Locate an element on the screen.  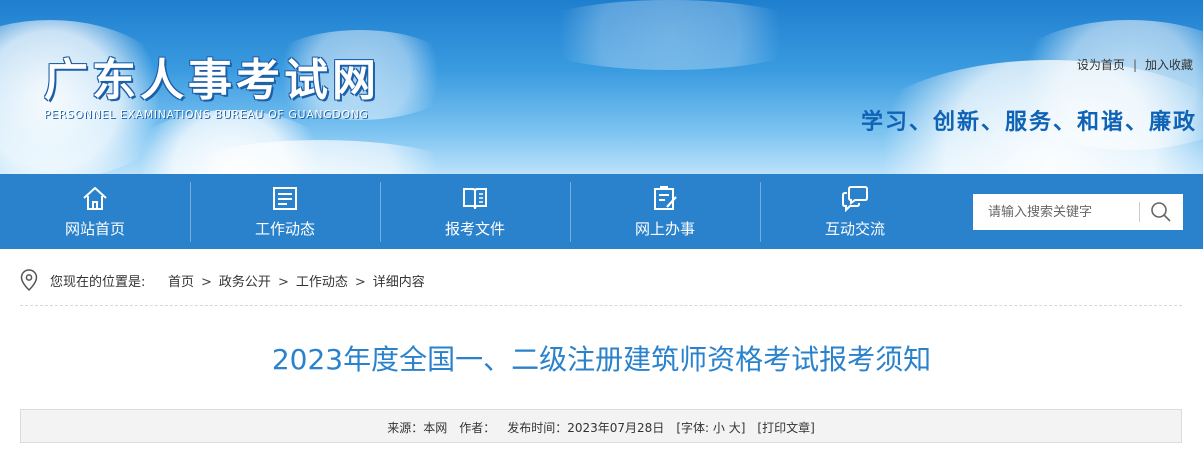
print-article-button: [打印文章] is located at coordinates (785, 428).